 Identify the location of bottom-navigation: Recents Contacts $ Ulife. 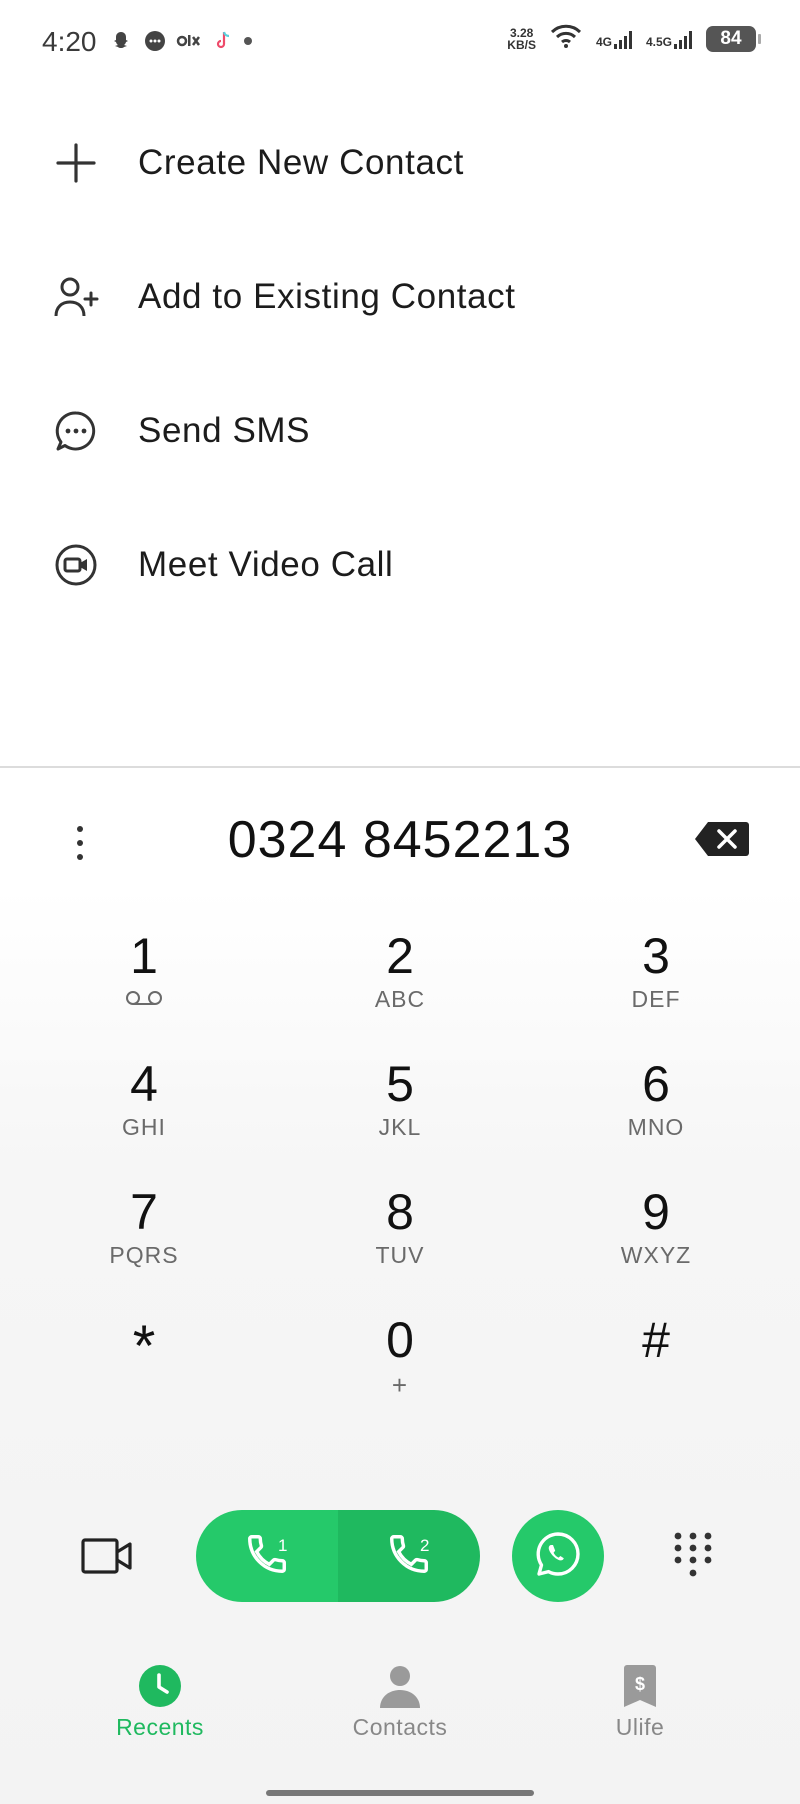
(400, 1719).